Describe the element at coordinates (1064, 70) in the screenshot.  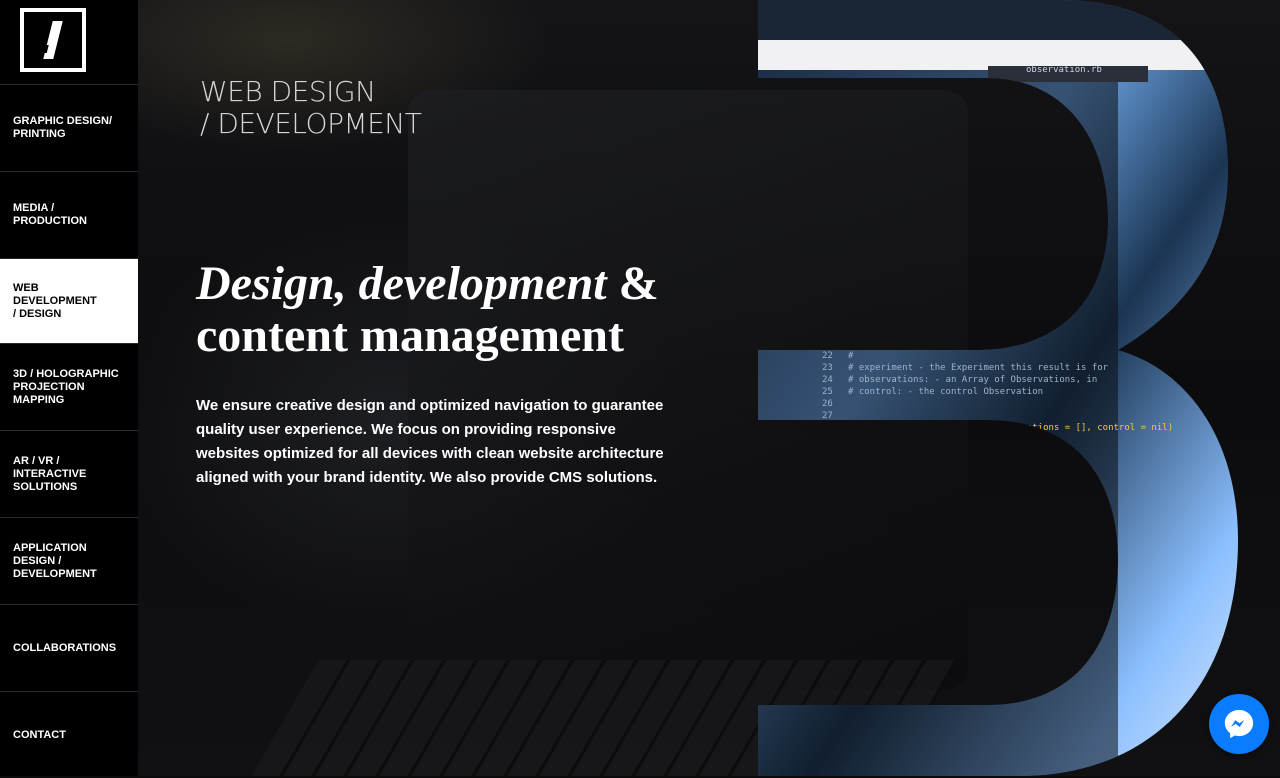
I see `screen-tab-label: observation.rb` at that location.